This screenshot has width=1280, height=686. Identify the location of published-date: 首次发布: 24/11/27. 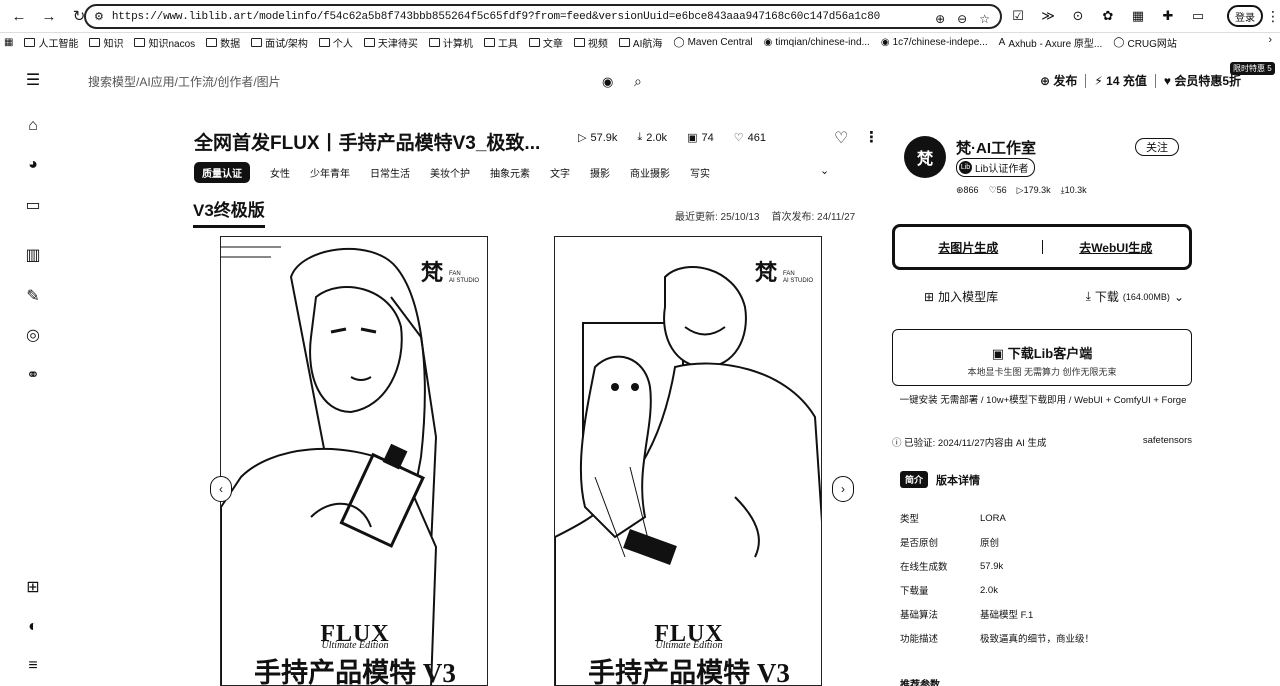
(813, 217).